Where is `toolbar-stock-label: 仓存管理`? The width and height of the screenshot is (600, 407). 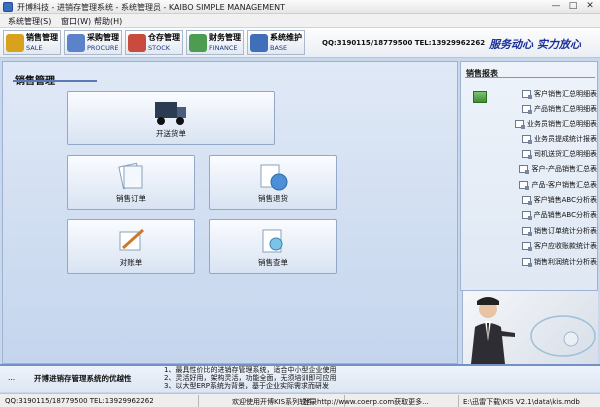 toolbar-stock-label: 仓存管理 is located at coordinates (164, 37).